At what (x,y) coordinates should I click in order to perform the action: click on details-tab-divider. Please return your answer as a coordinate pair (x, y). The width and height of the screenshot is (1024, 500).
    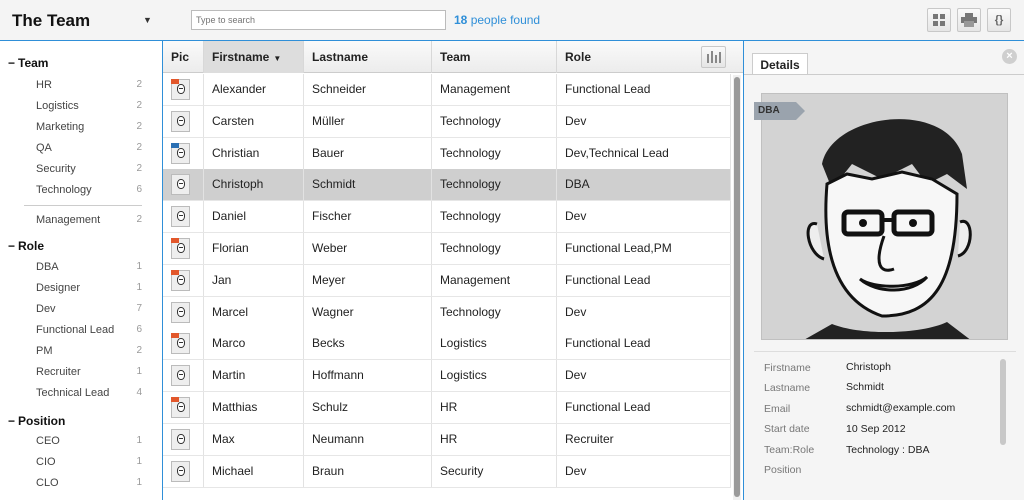
    Looking at the image, I should click on (884, 74).